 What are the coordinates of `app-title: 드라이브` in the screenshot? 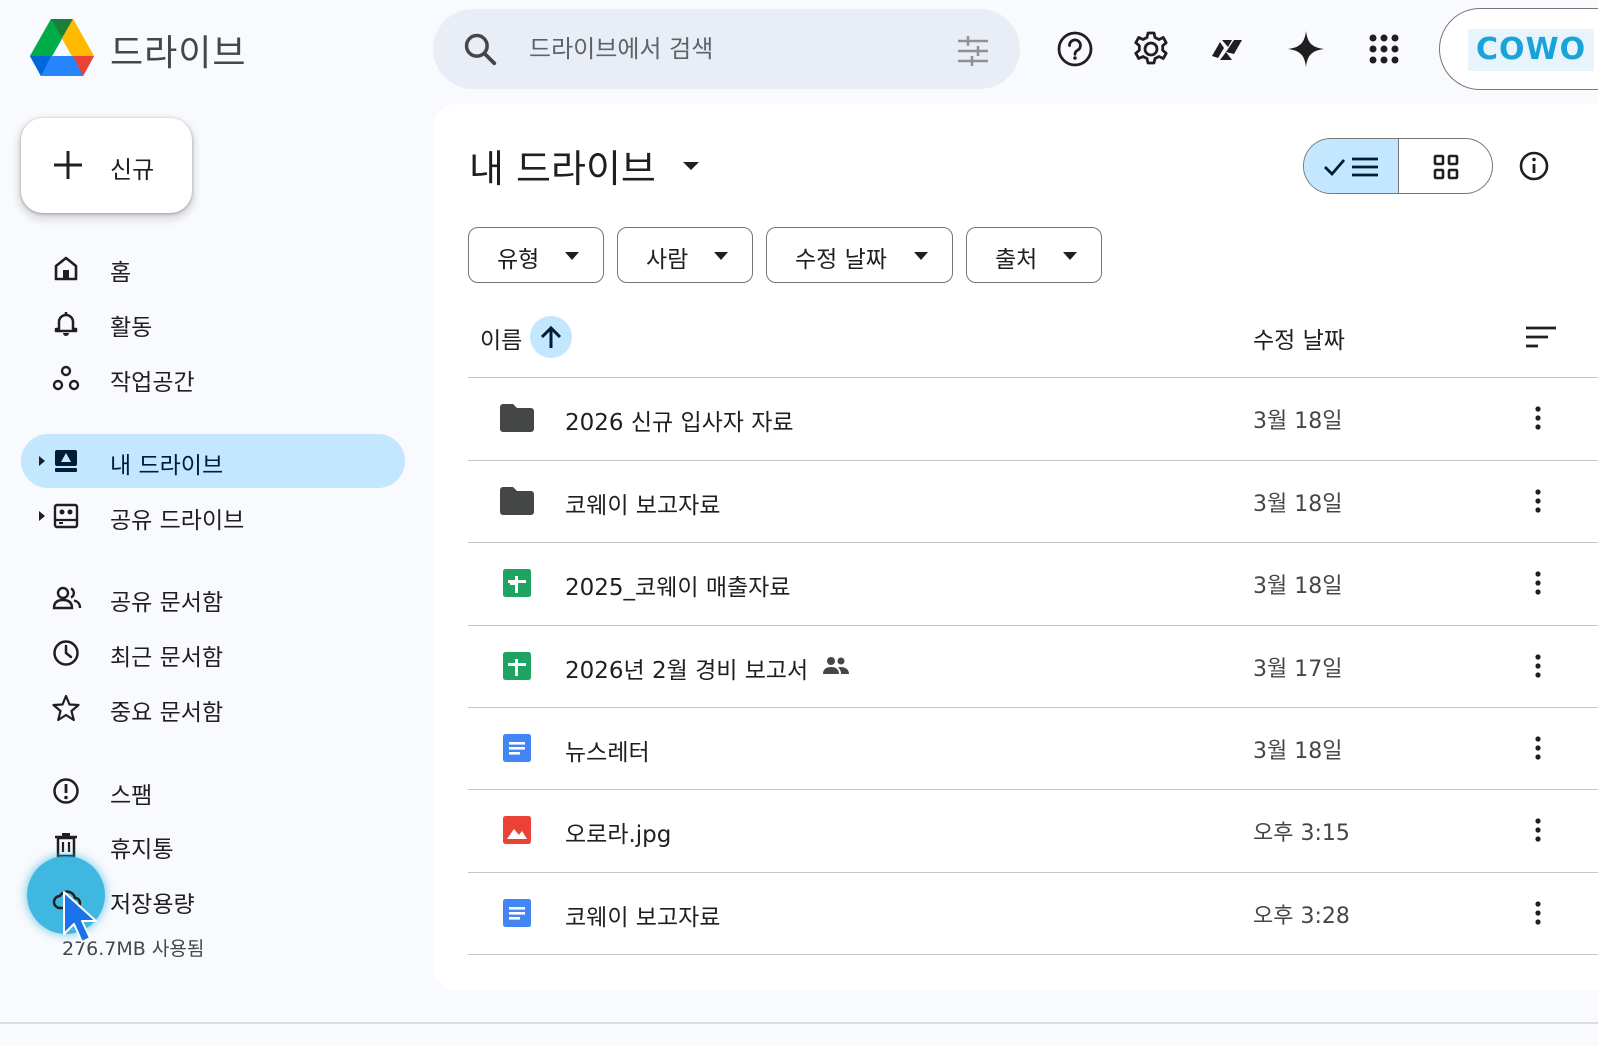 It's located at (178, 53).